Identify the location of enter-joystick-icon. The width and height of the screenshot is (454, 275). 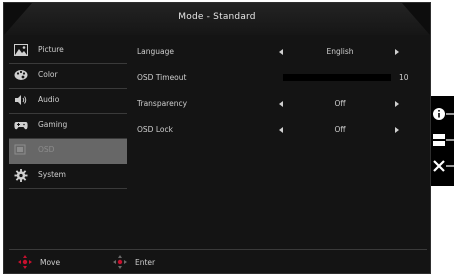
(120, 262).